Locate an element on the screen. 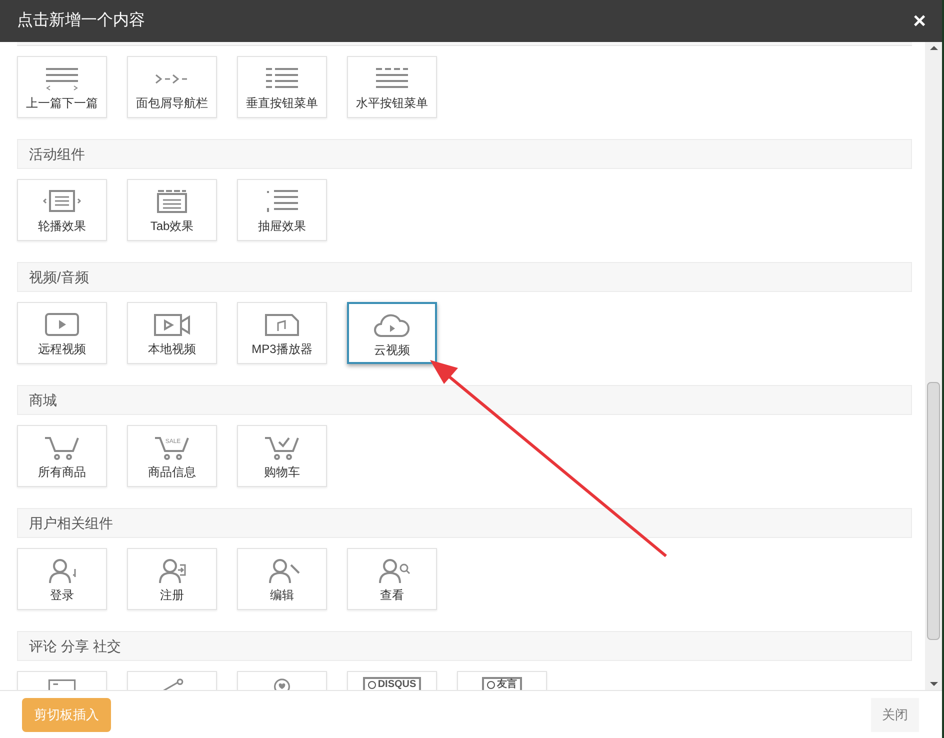 The image size is (944, 738). tile-label: 抽屉效果 is located at coordinates (282, 226).